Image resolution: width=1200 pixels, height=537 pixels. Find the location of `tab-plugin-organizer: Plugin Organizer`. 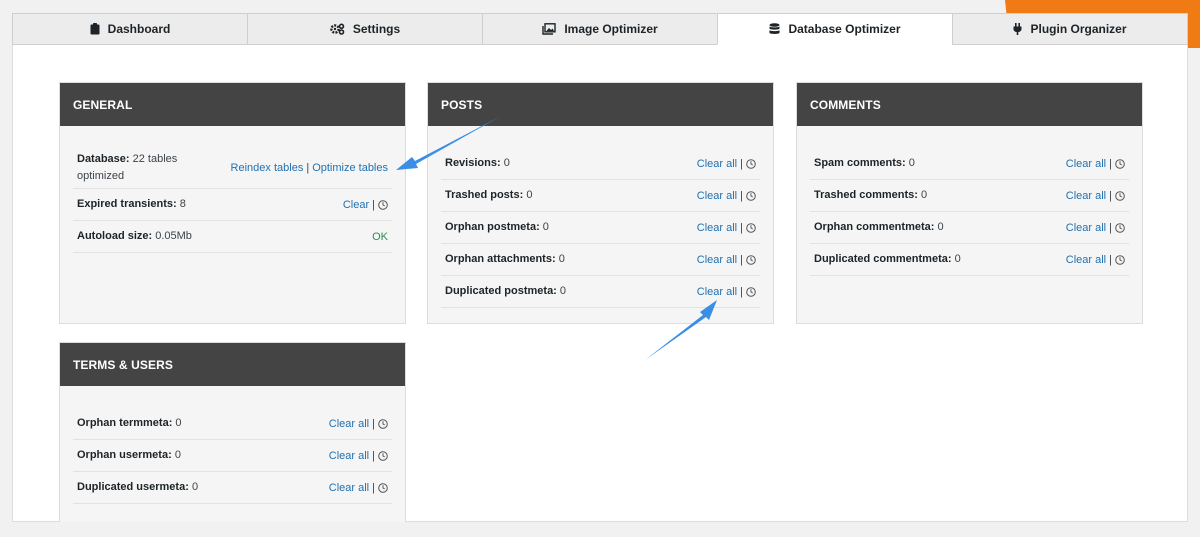

tab-plugin-organizer: Plugin Organizer is located at coordinates (1070, 29).